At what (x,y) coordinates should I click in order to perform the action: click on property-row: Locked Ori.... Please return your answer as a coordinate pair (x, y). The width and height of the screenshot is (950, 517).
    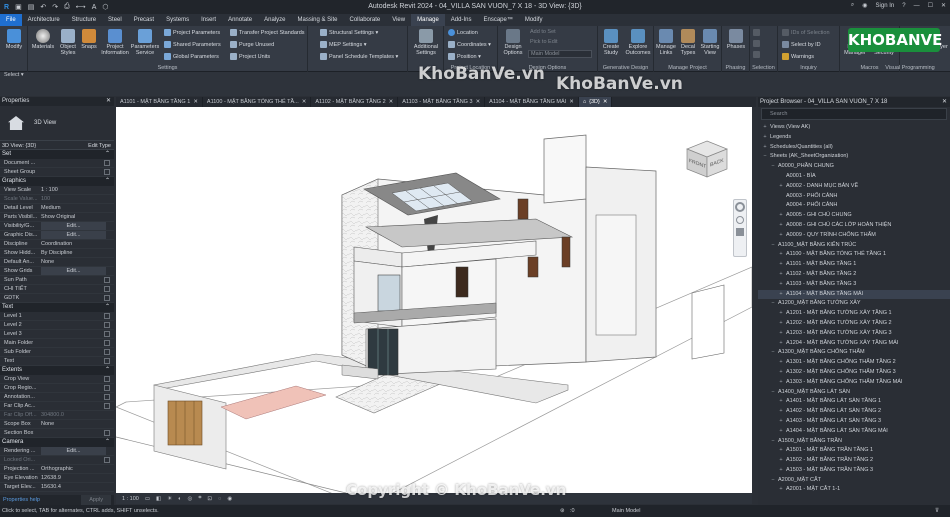
    Looking at the image, I should click on (57, 460).